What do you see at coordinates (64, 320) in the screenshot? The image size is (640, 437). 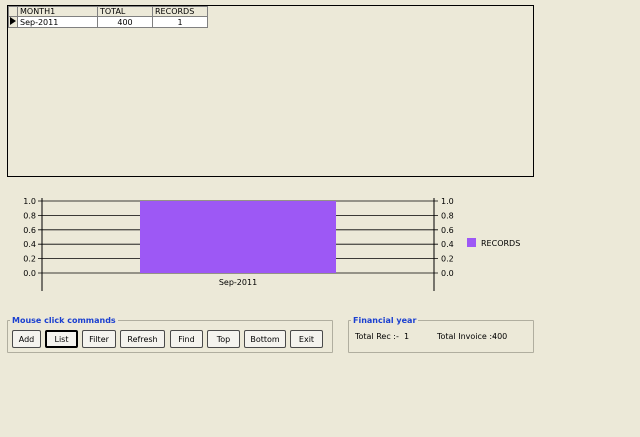 I see `mouse-commands-legend: Mouse click commands` at bounding box center [64, 320].